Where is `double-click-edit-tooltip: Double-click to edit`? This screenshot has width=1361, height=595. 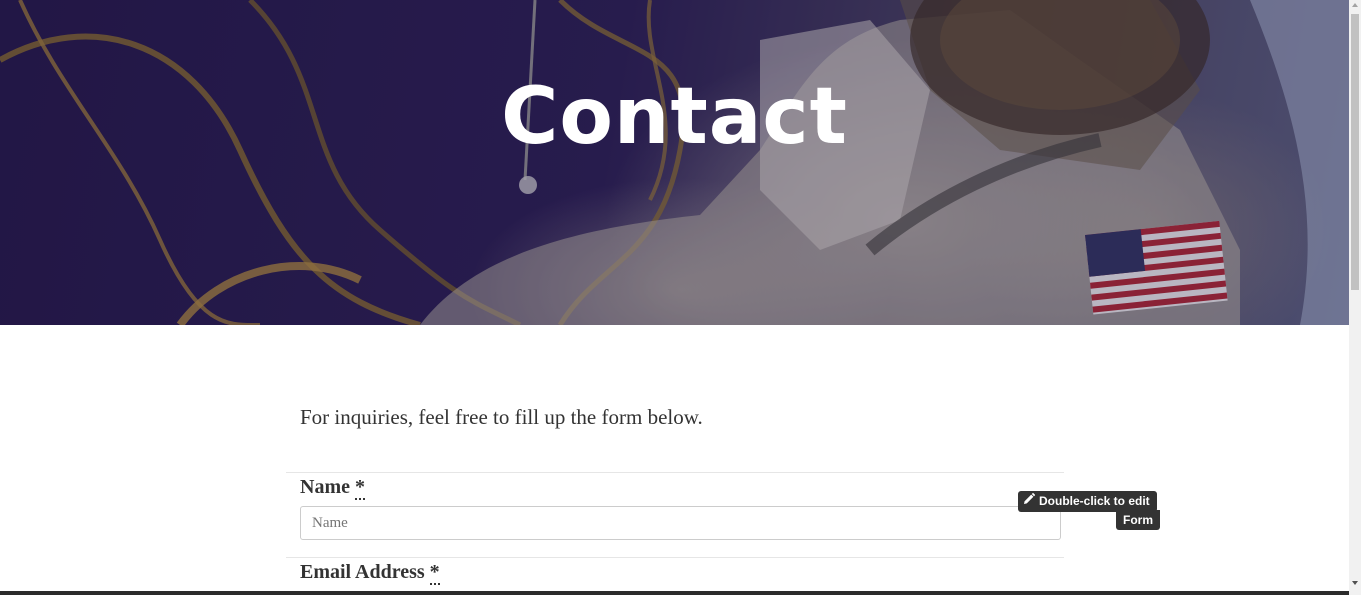
double-click-edit-tooltip: Double-click to edit is located at coordinates (1087, 501).